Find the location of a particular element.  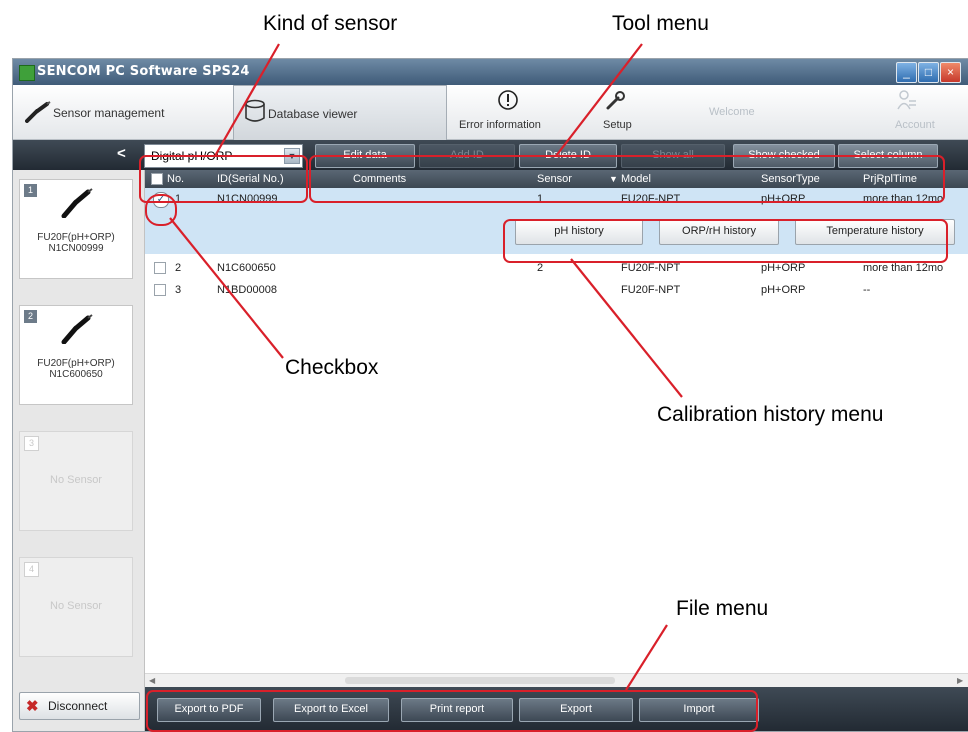

leader-checkbox is located at coordinates (226, 288).